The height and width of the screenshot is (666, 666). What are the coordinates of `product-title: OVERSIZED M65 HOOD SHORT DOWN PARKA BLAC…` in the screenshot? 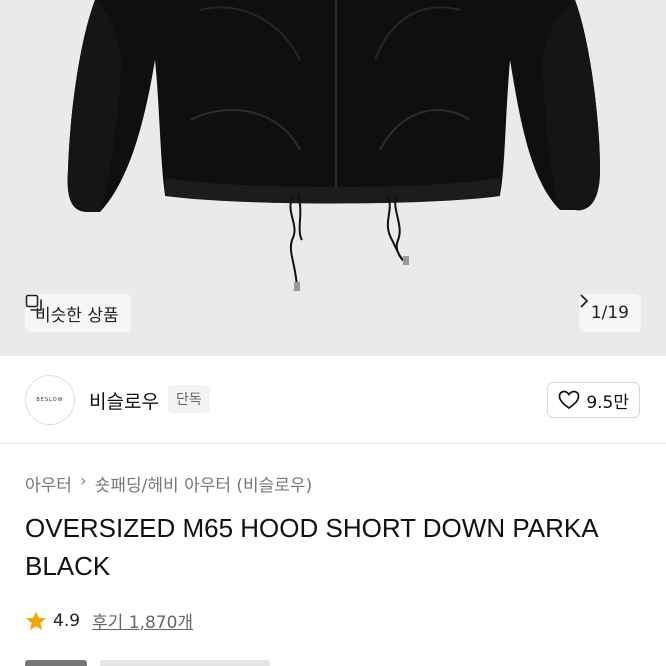 It's located at (311, 547).